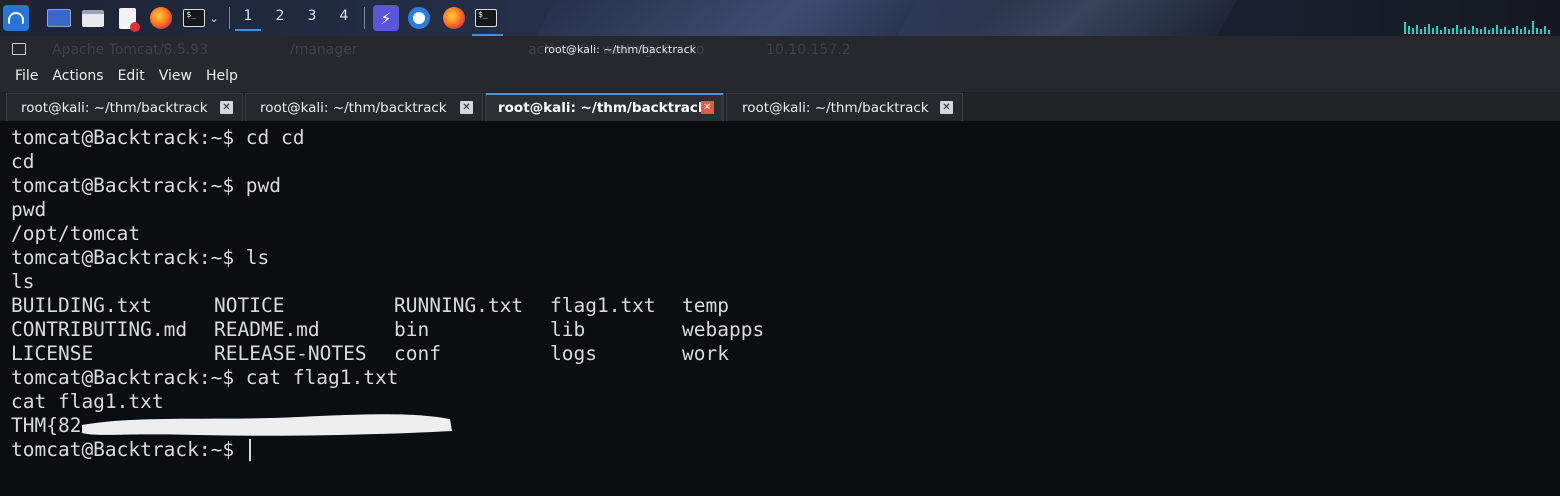  I want to click on cpu-graph-icon, so click(1477, 27).